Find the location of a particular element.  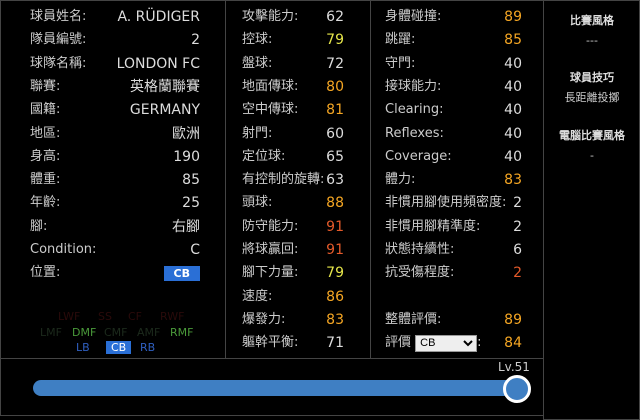

stat-value: 80 is located at coordinates (335, 86).